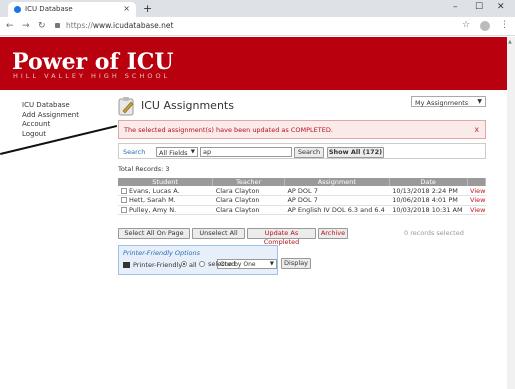  I want to click on col-header-action, so click(477, 182).